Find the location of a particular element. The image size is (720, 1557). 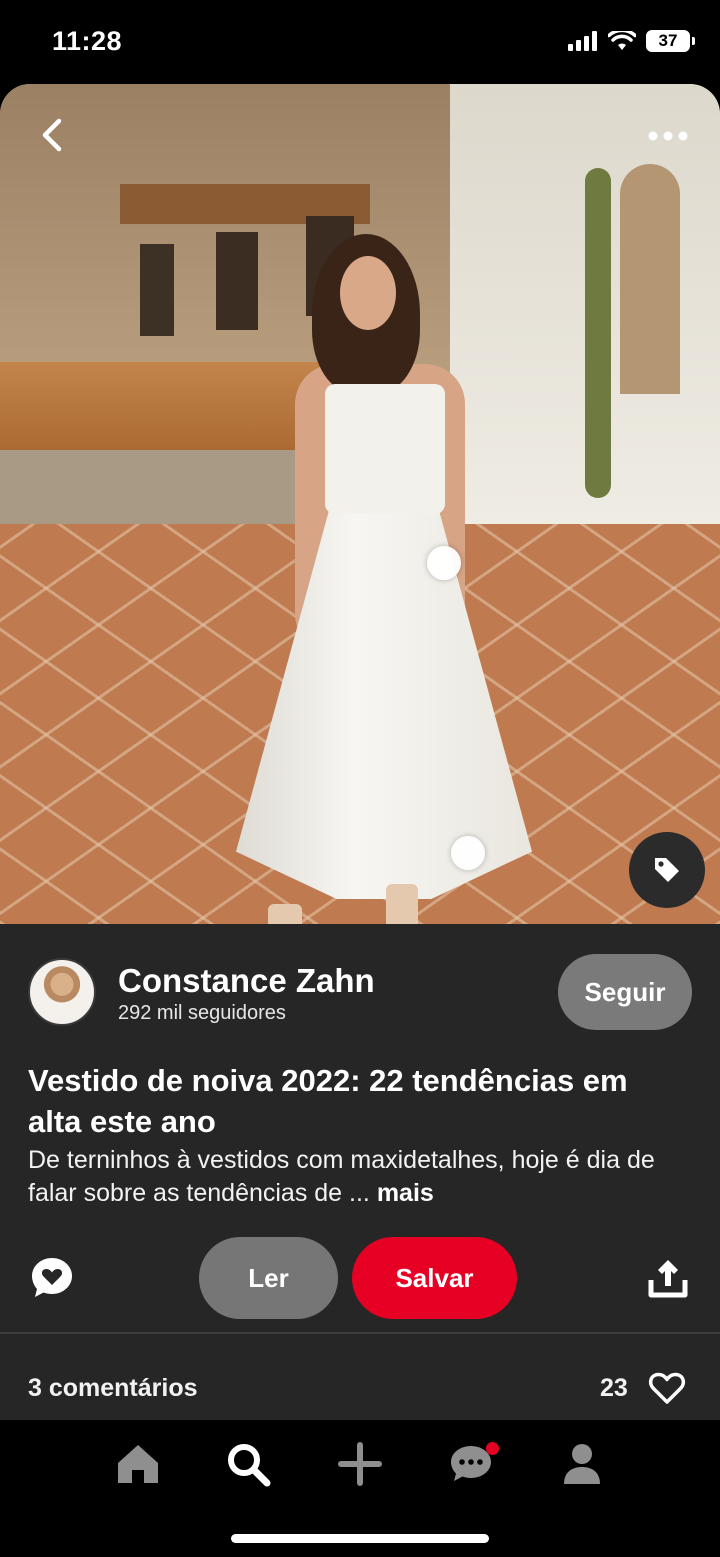

nav-profile is located at coordinates (582, 1464).